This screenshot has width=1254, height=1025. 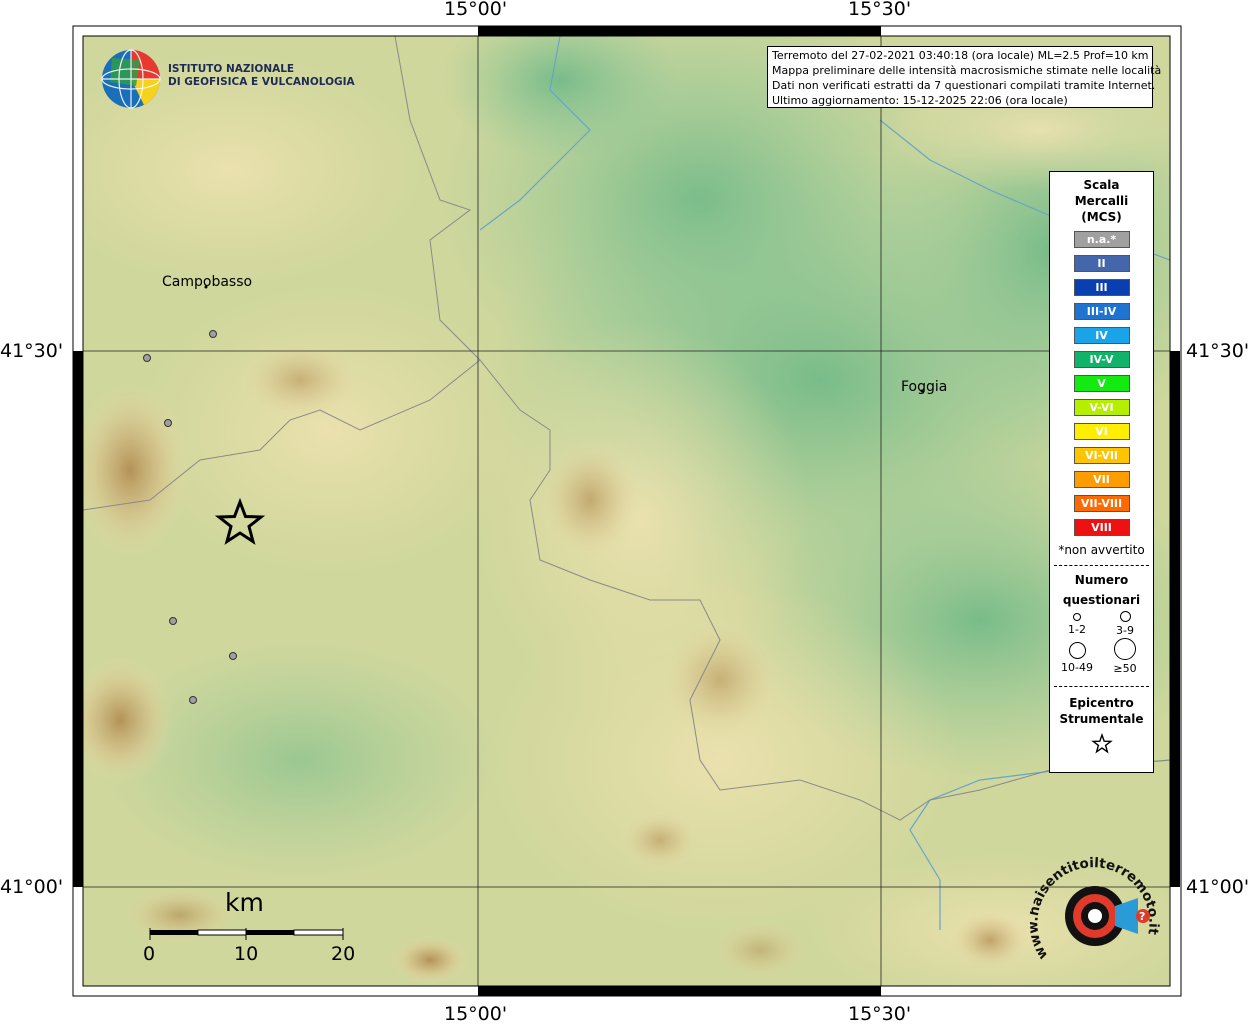 What do you see at coordinates (1101, 239) in the screenshot?
I see `legend-swatch: n.a.*` at bounding box center [1101, 239].